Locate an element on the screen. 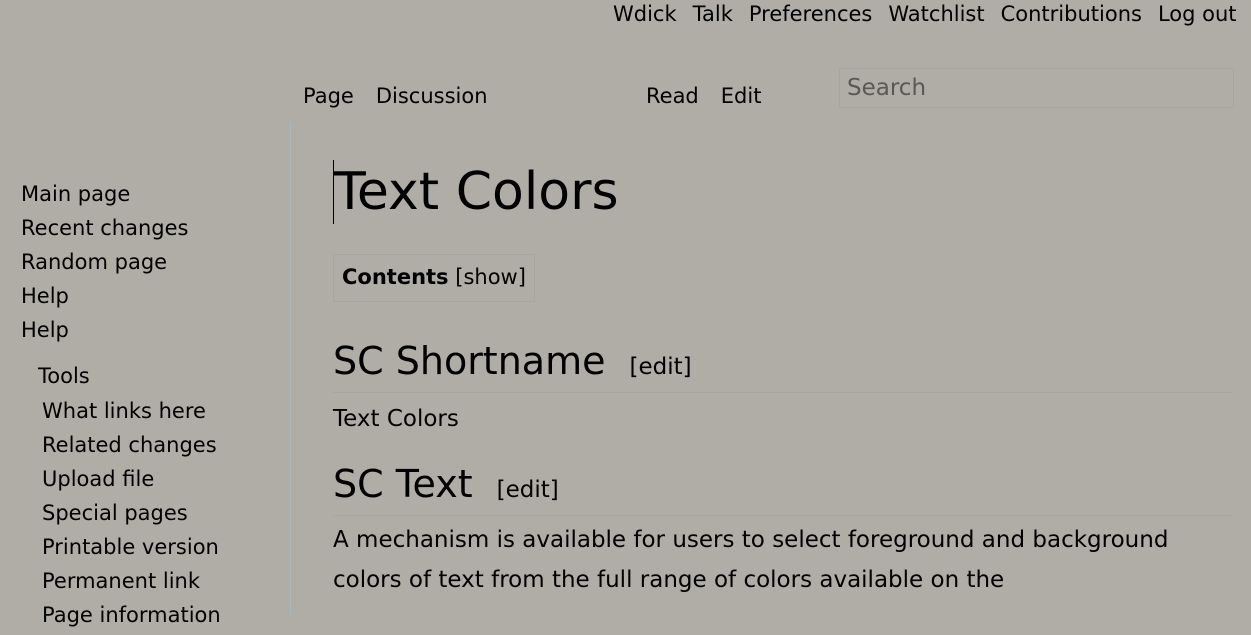 Image resolution: width=1251 pixels, height=635 pixels. contributions-link: Contributions is located at coordinates (1071, 14).